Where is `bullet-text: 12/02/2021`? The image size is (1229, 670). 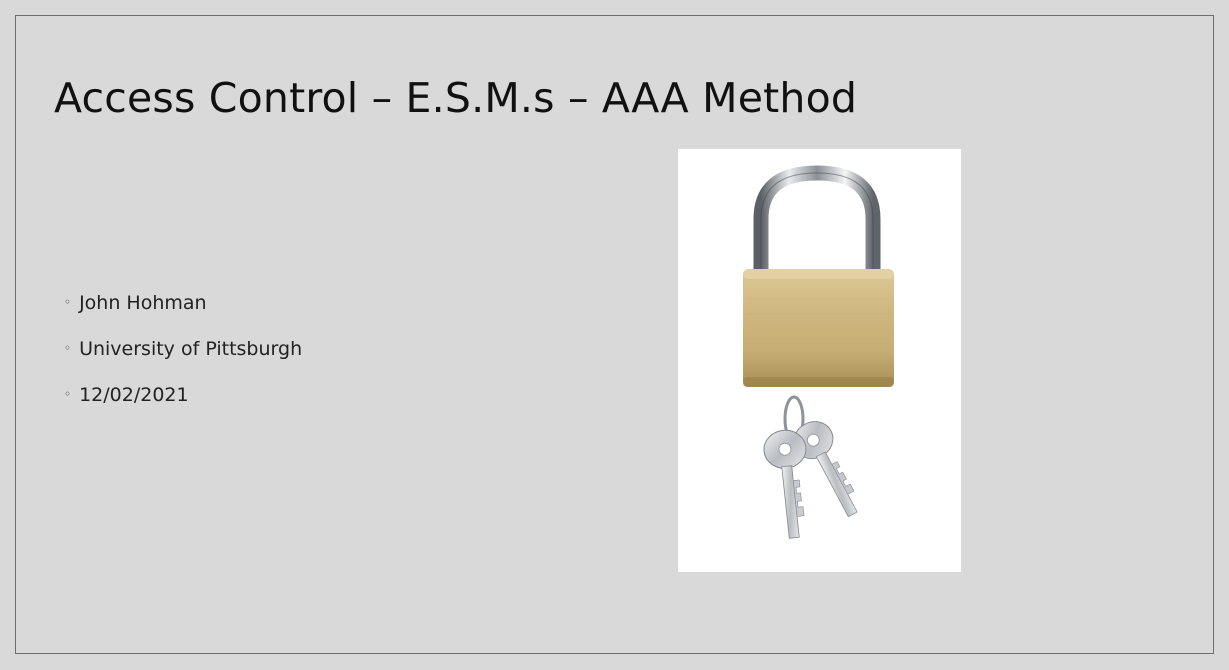
bullet-text: 12/02/2021 is located at coordinates (134, 395).